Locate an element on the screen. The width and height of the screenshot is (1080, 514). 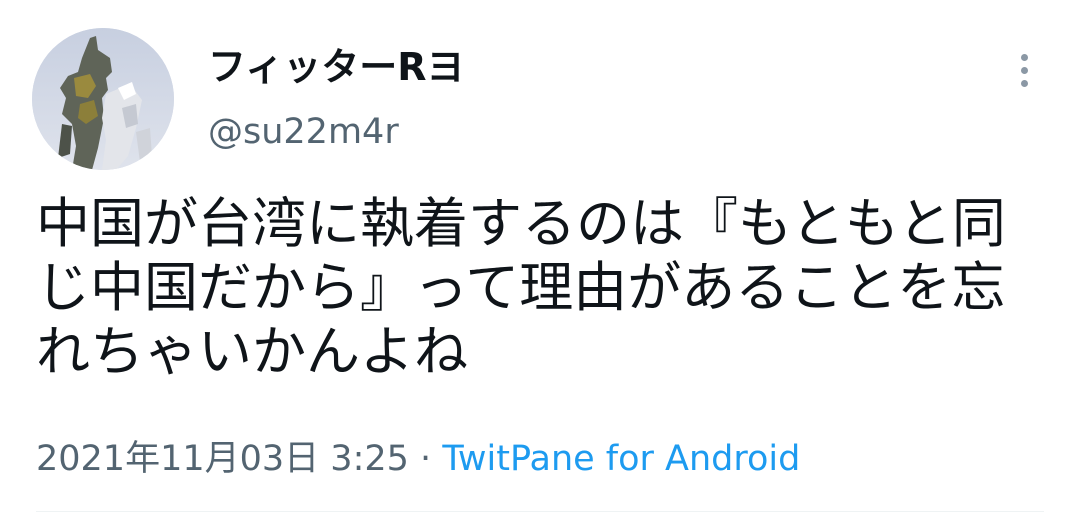
more-options-button is located at coordinates (1024, 70).